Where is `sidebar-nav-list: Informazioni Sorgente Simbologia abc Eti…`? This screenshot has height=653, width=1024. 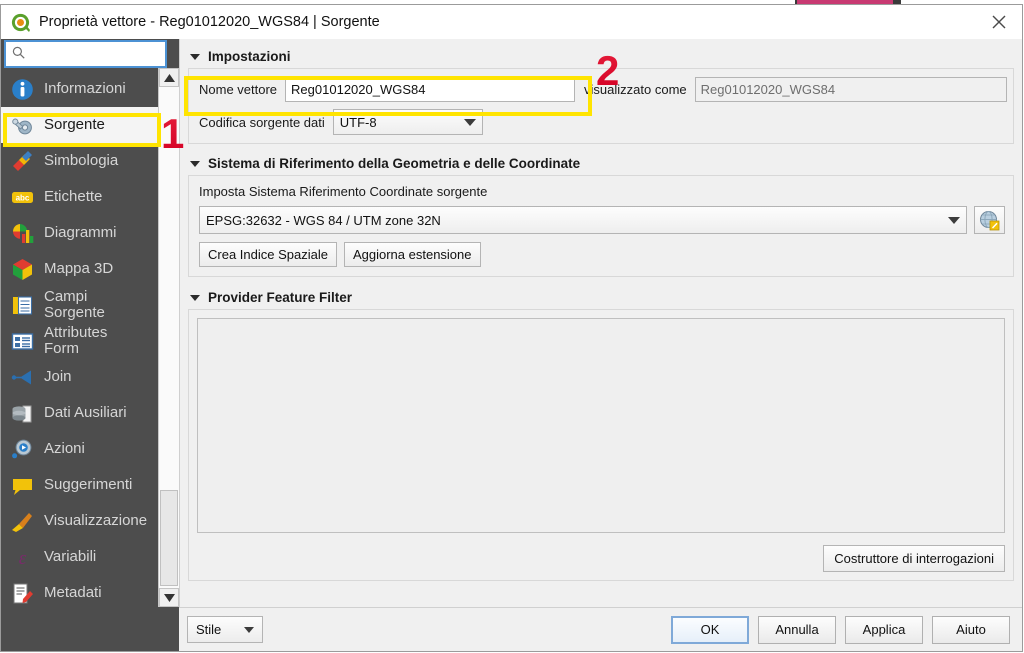
sidebar-nav-list: Informazioni Sorgente Simbologia abc Eti… is located at coordinates (79, 337).